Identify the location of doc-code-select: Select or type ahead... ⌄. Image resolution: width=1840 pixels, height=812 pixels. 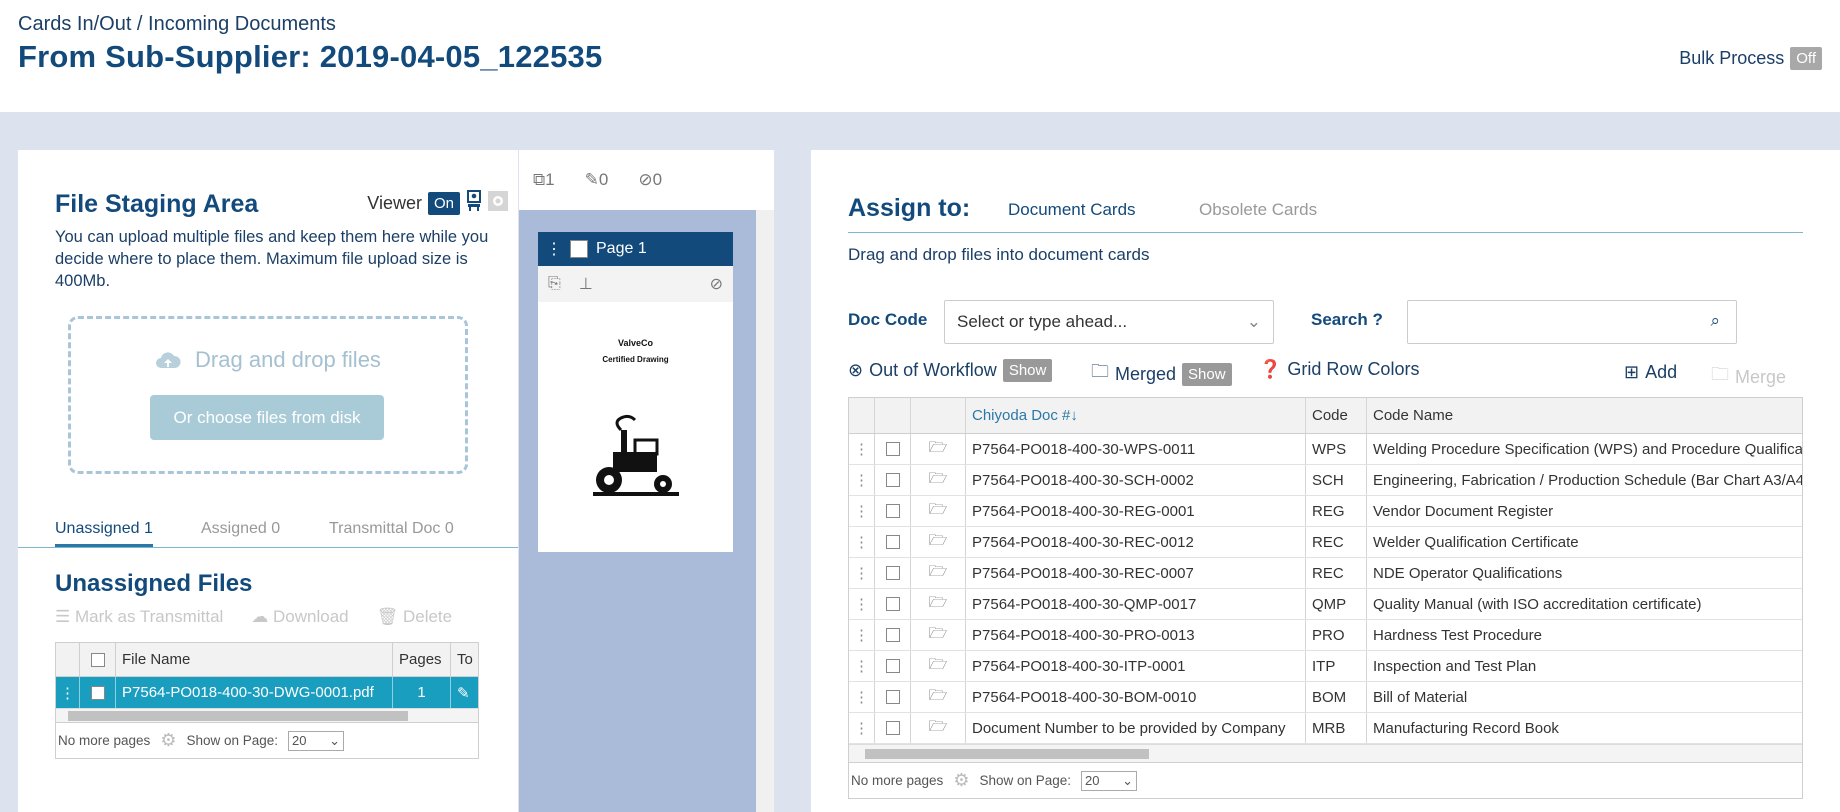
(1109, 322).